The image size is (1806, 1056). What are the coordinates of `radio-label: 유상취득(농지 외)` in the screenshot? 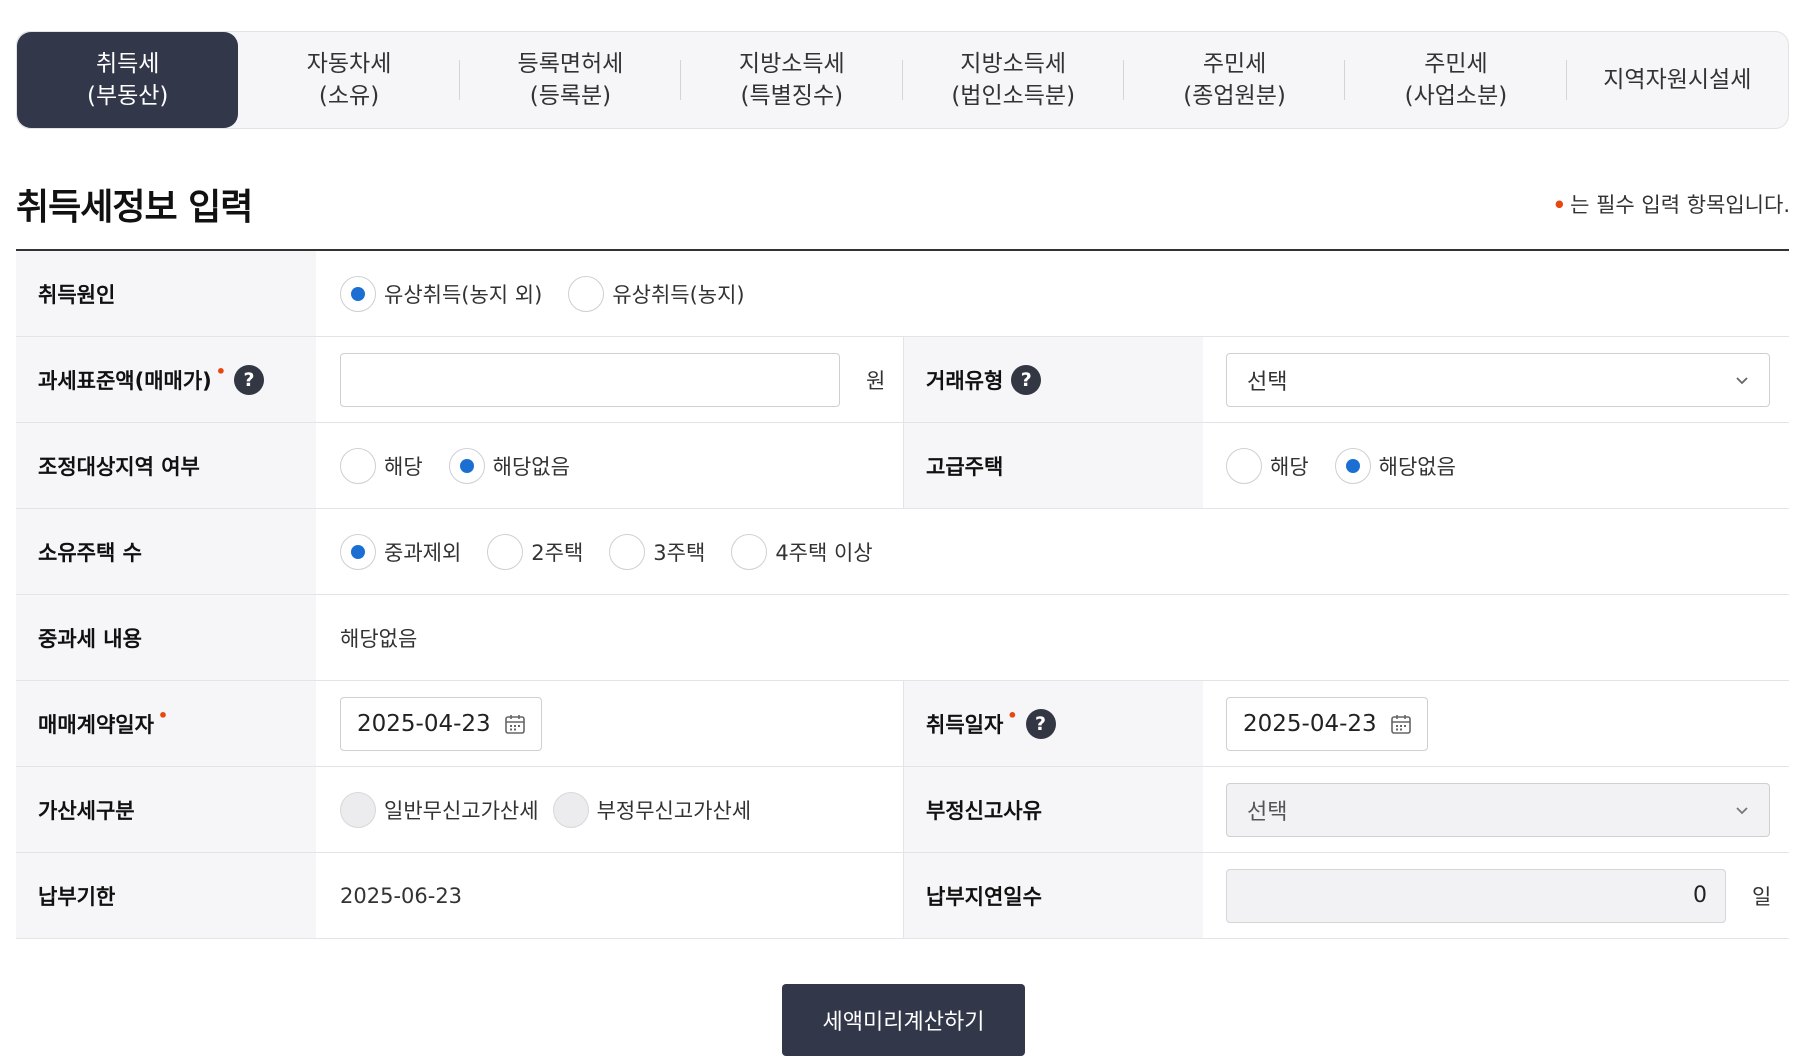 It's located at (463, 294).